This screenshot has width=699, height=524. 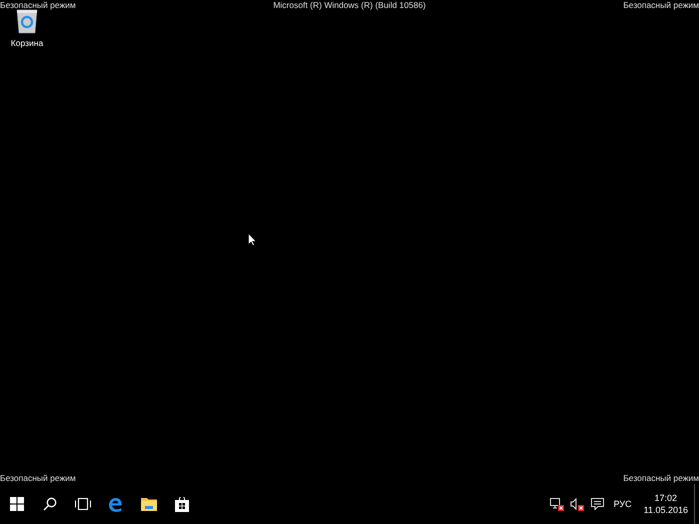 I want to click on clock-date: 11.05.2016, so click(x=666, y=510).